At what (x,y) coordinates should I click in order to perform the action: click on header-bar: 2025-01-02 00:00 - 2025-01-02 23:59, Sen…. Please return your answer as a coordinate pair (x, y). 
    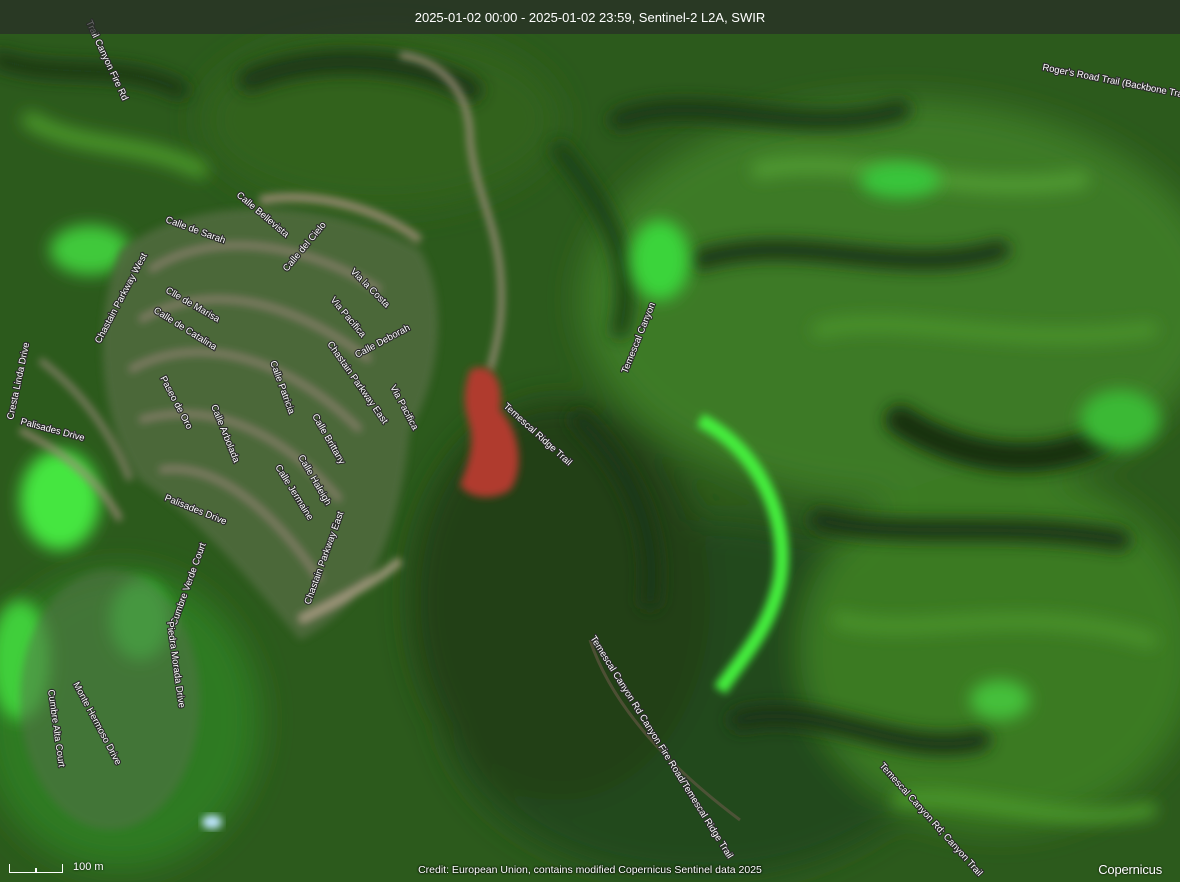
    Looking at the image, I should click on (590, 17).